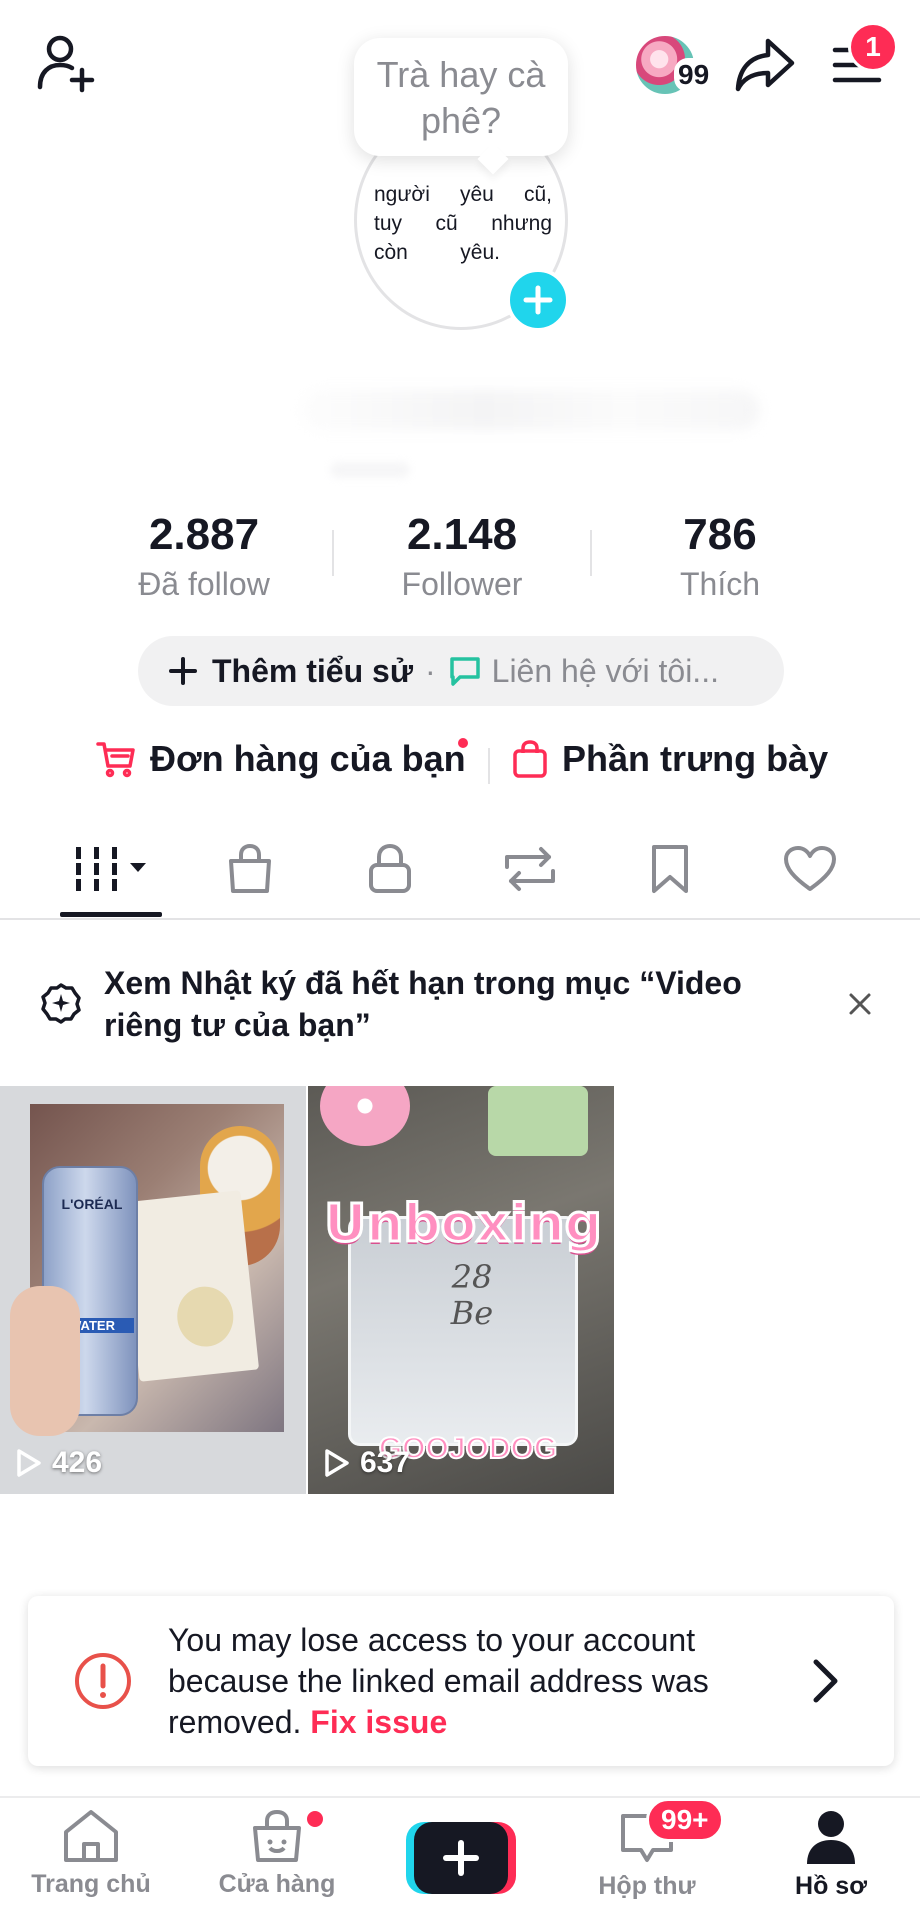 The width and height of the screenshot is (920, 1920). I want to click on add-story-button, so click(538, 300).